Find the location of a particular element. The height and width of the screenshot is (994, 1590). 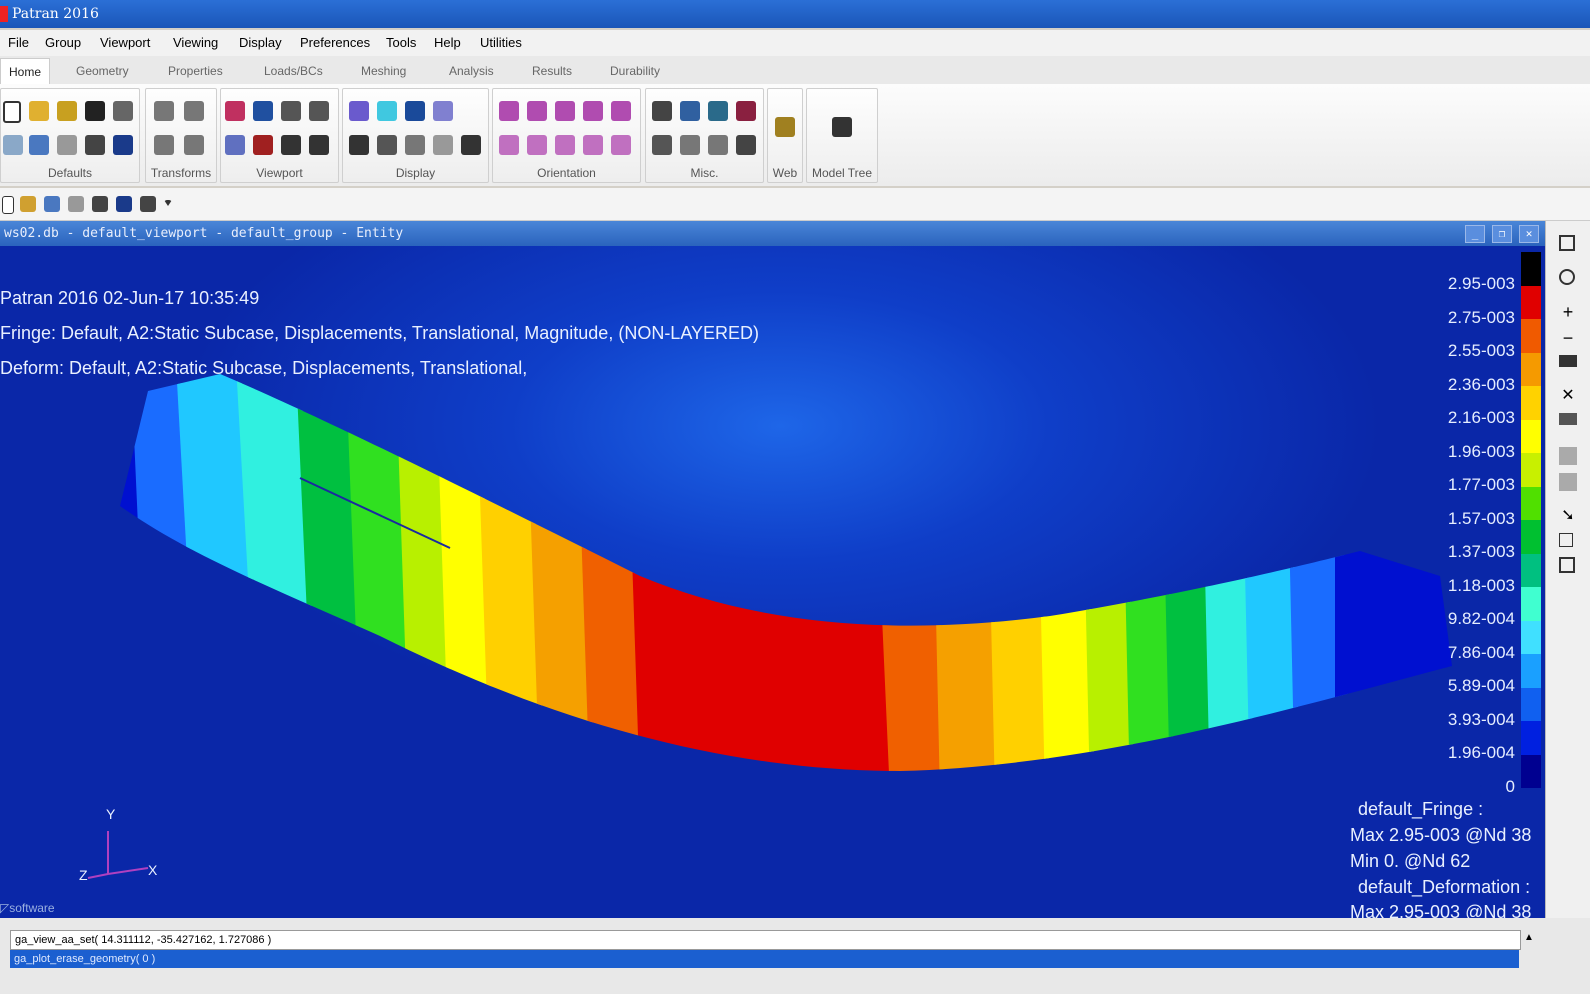

element-labels-icon is located at coordinates (415, 145).